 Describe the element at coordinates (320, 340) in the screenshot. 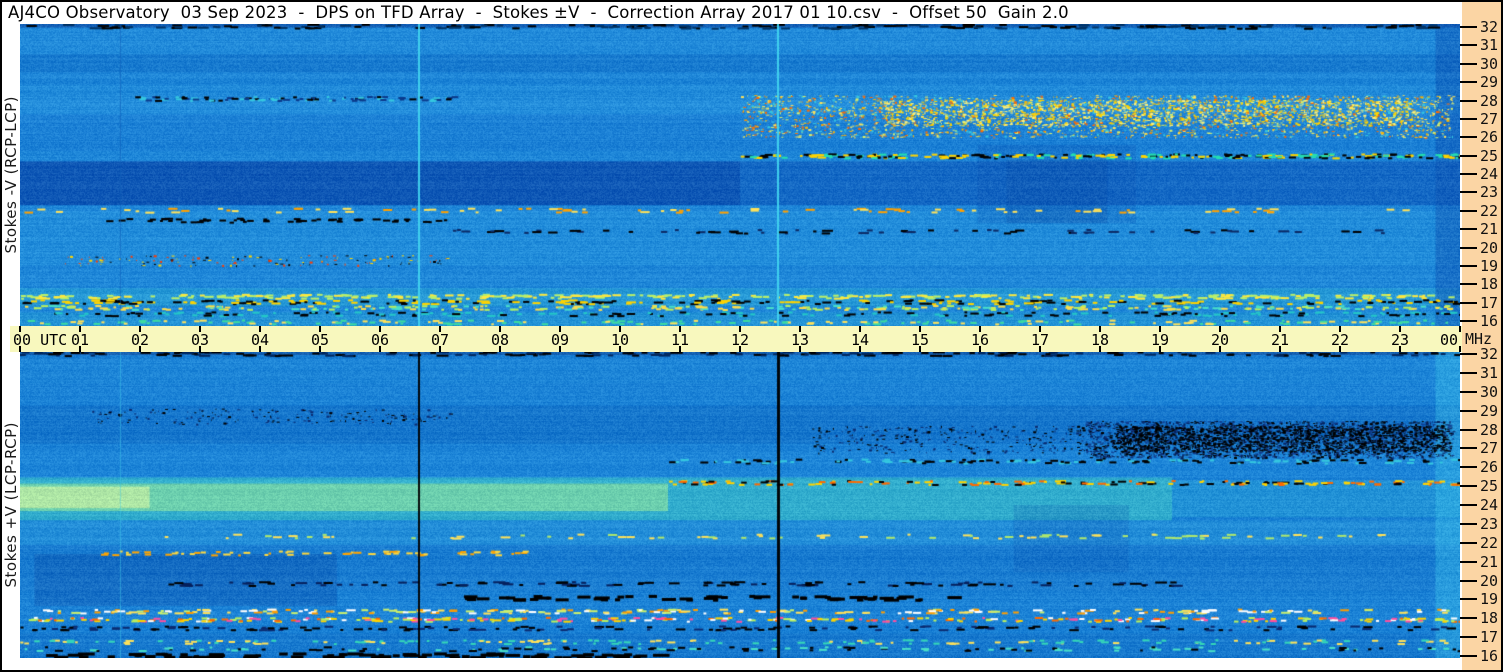

I see `hour-label: 05` at that location.